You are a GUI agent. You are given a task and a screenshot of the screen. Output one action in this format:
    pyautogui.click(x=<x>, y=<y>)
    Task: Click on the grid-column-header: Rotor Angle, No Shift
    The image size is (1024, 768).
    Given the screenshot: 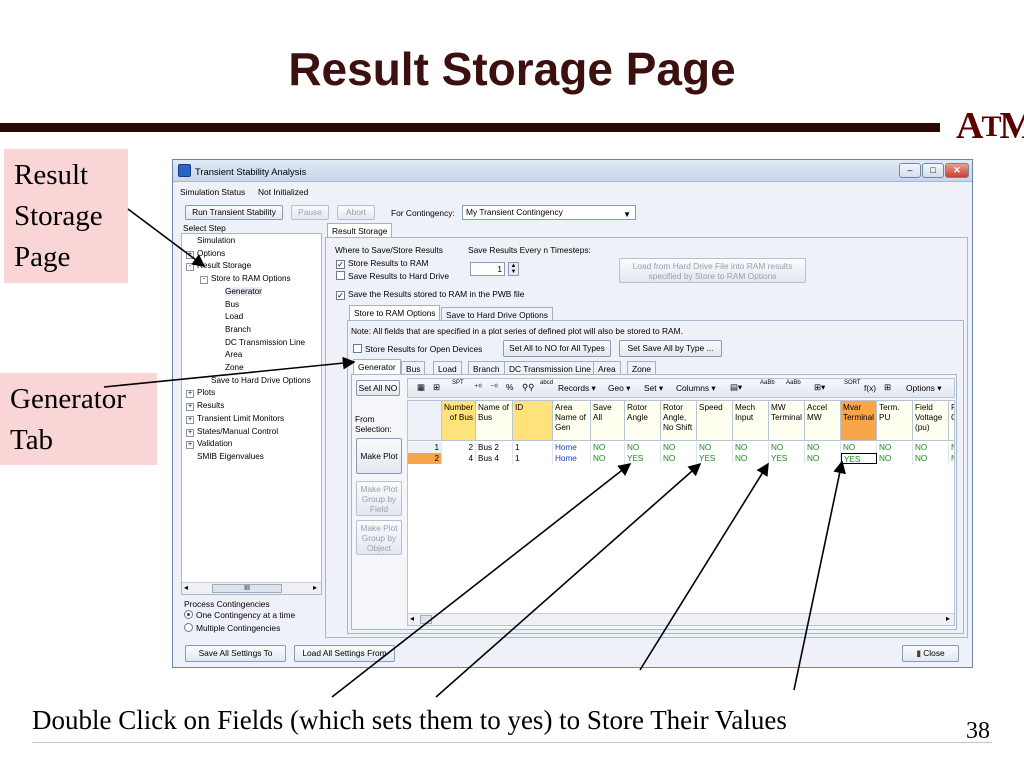 What is the action you would take?
    pyautogui.click(x=679, y=421)
    